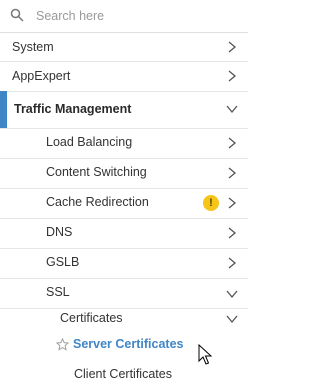  I want to click on nav-item-label: Server Certificates, so click(128, 344).